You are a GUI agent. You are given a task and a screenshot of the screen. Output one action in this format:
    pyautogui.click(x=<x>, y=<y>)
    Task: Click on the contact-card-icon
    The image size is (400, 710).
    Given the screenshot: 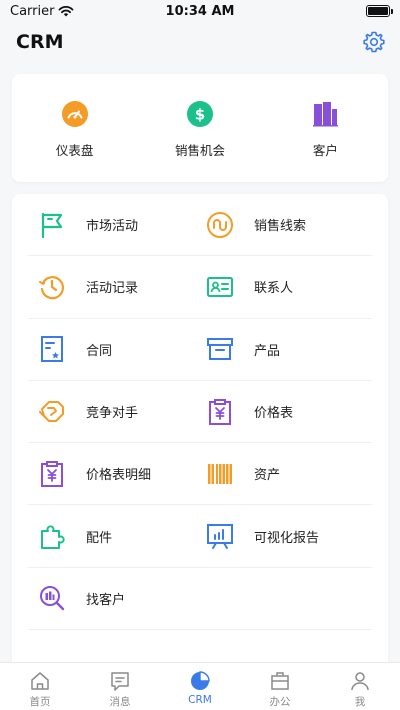 What is the action you would take?
    pyautogui.click(x=220, y=286)
    